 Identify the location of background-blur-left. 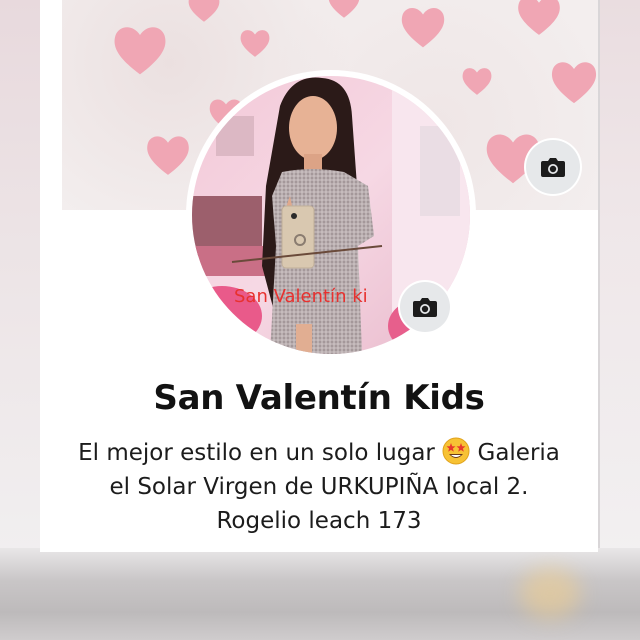
(20, 280).